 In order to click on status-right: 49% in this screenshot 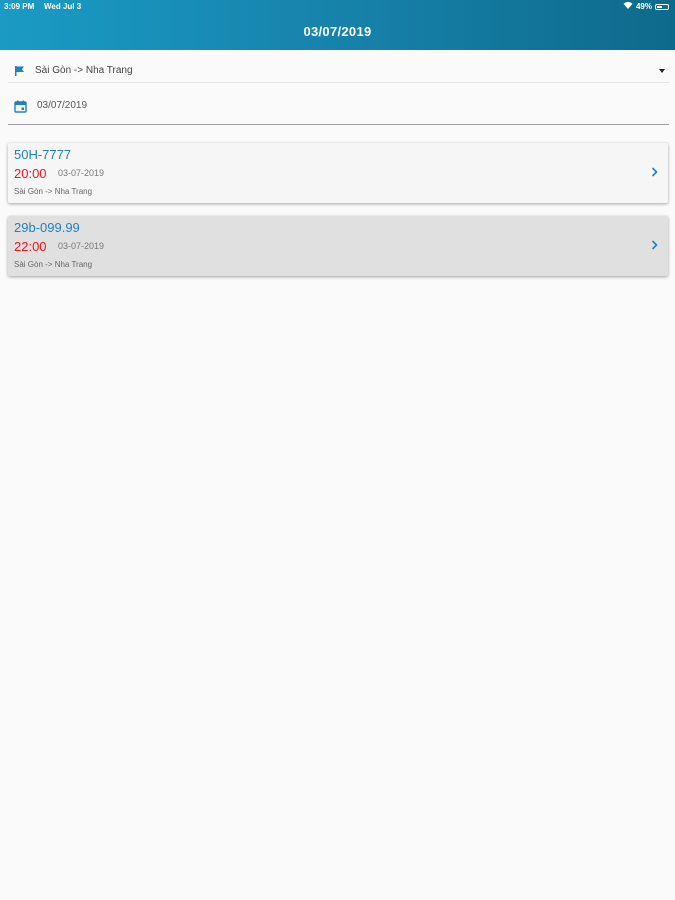, I will do `click(646, 7)`.